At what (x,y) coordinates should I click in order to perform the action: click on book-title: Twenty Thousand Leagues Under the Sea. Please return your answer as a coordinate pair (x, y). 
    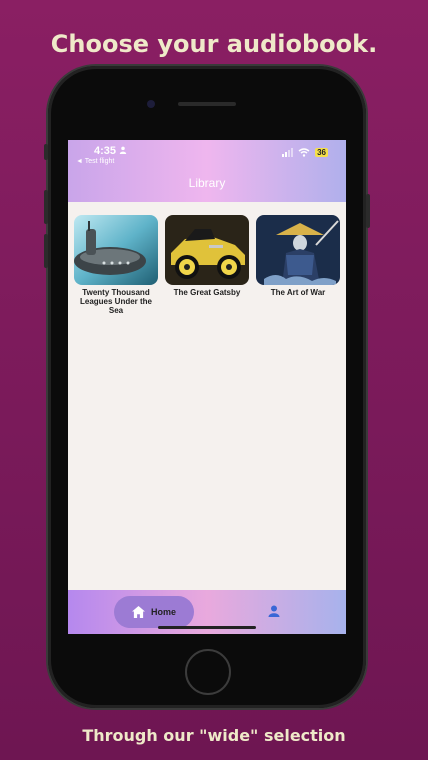
    Looking at the image, I should click on (115, 301).